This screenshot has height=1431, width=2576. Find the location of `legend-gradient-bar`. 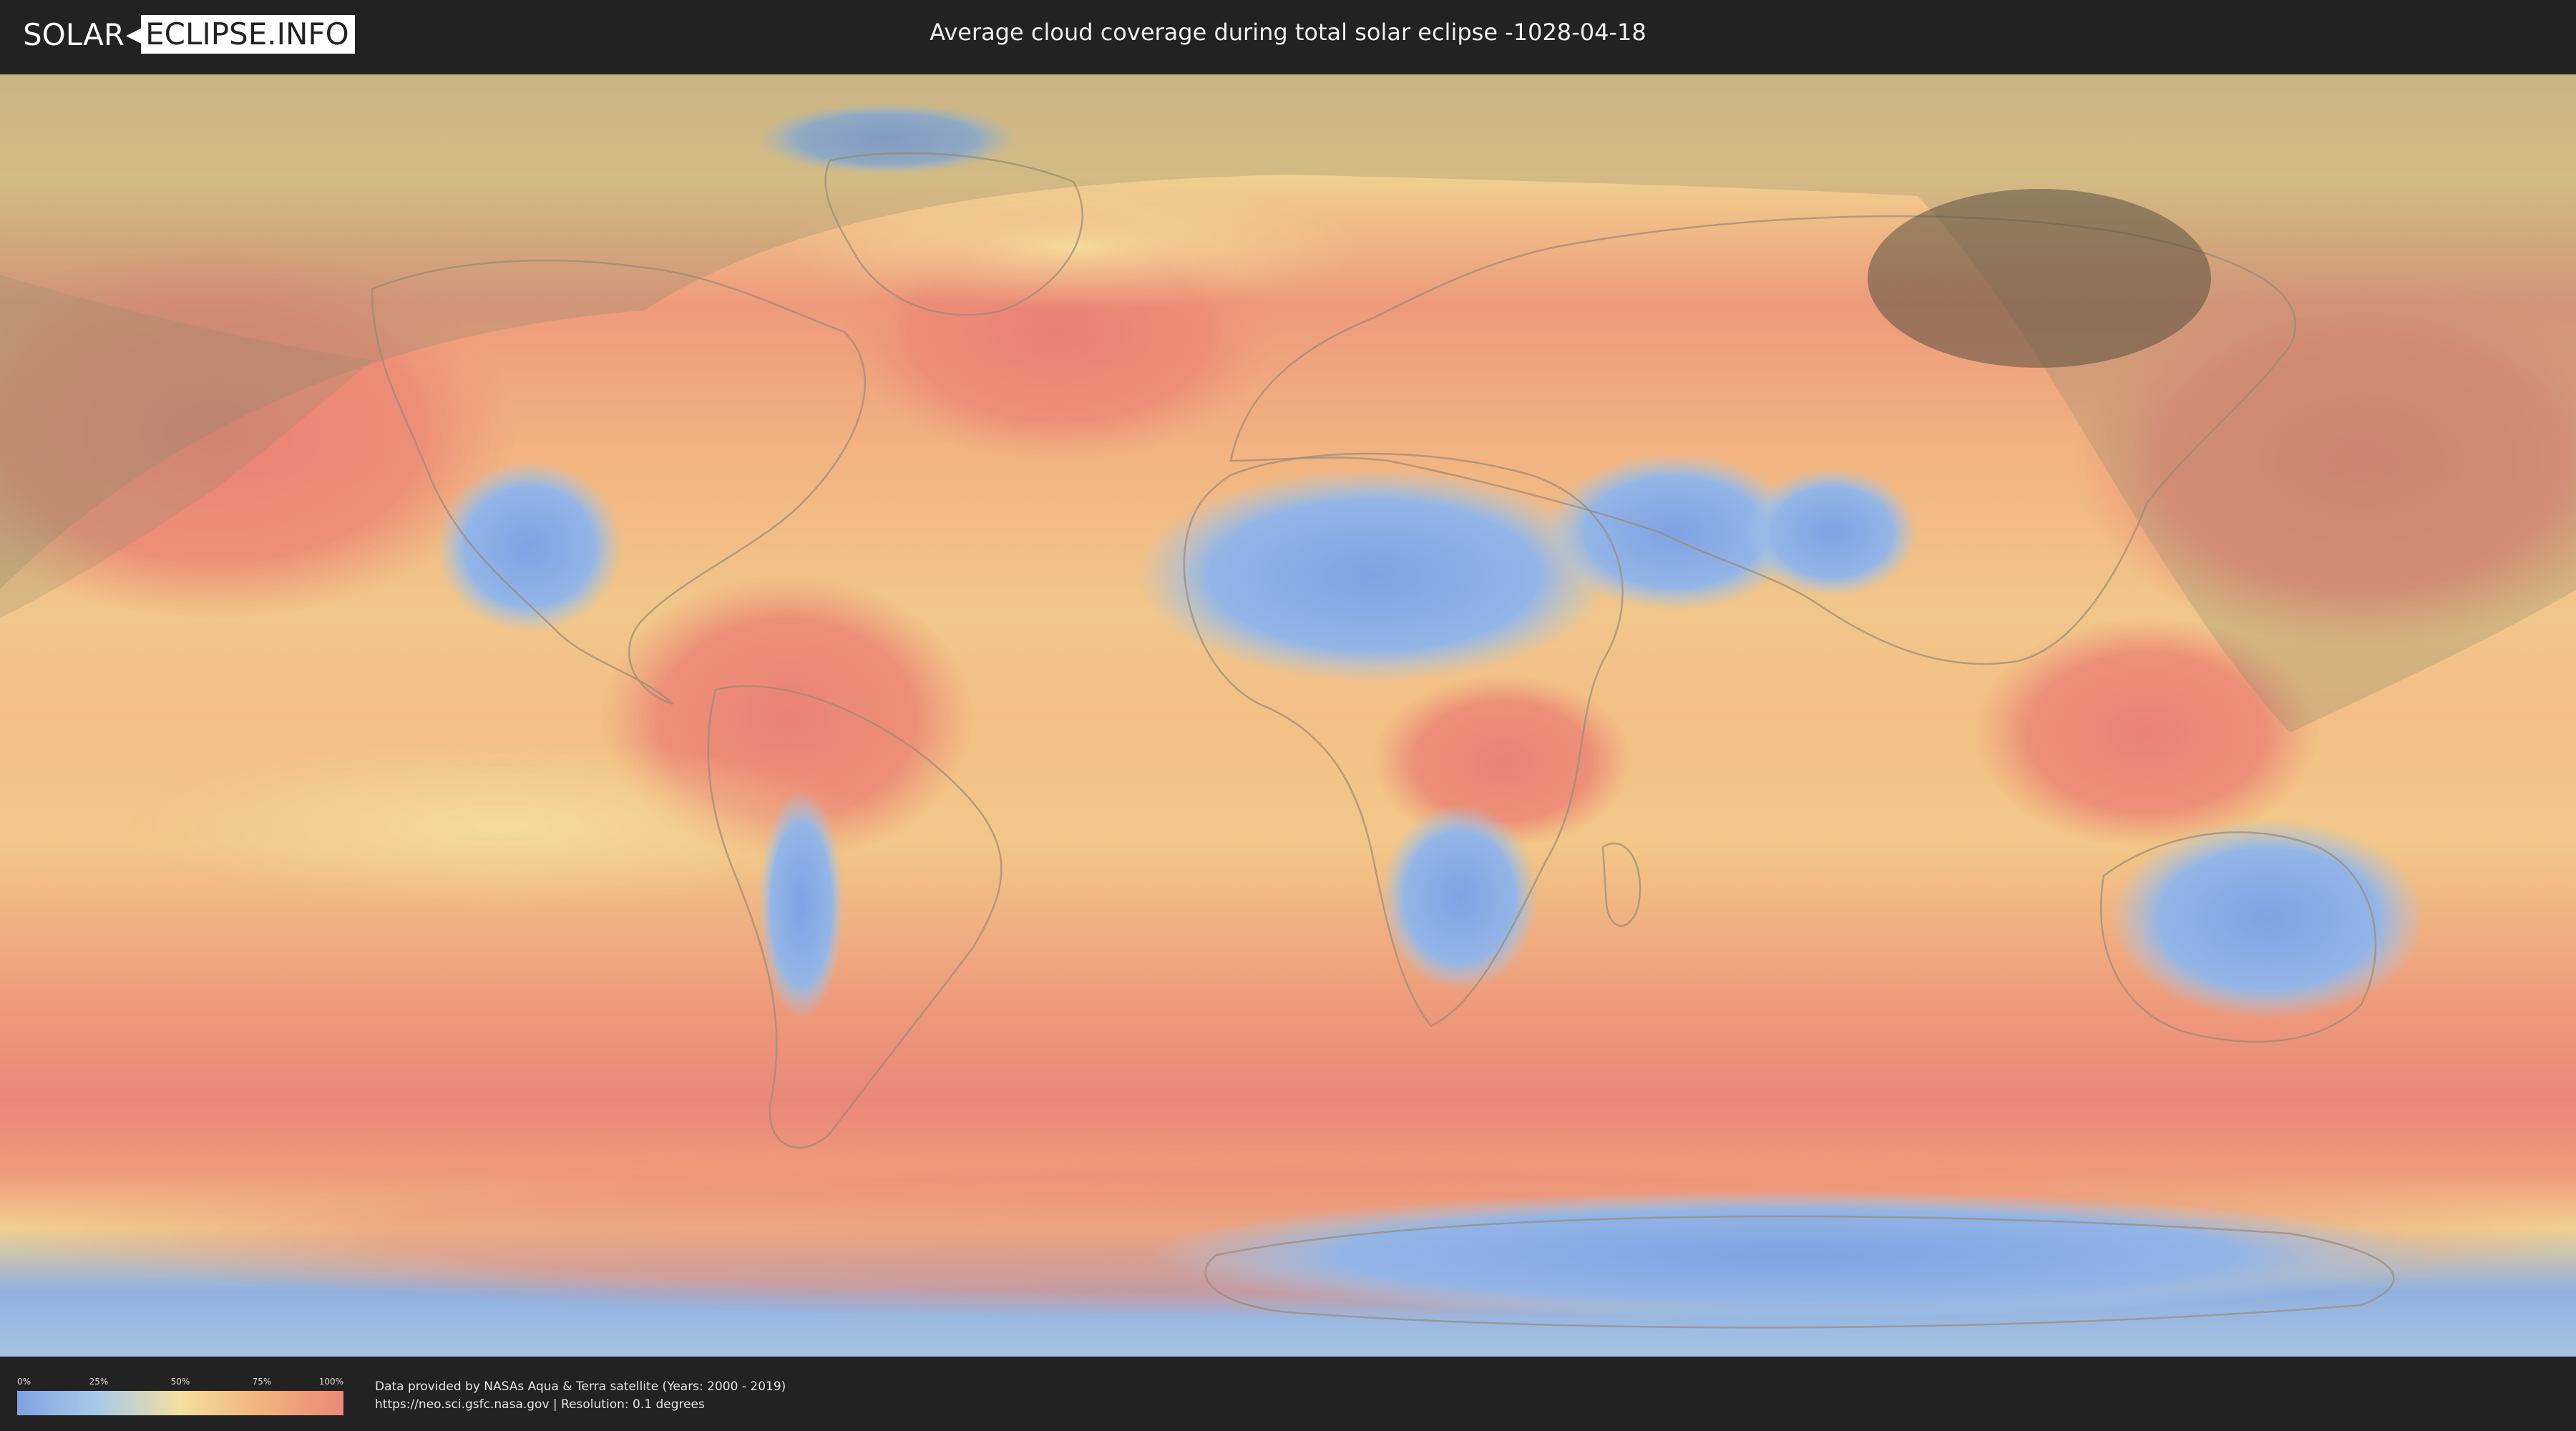

legend-gradient-bar is located at coordinates (180, 1403).